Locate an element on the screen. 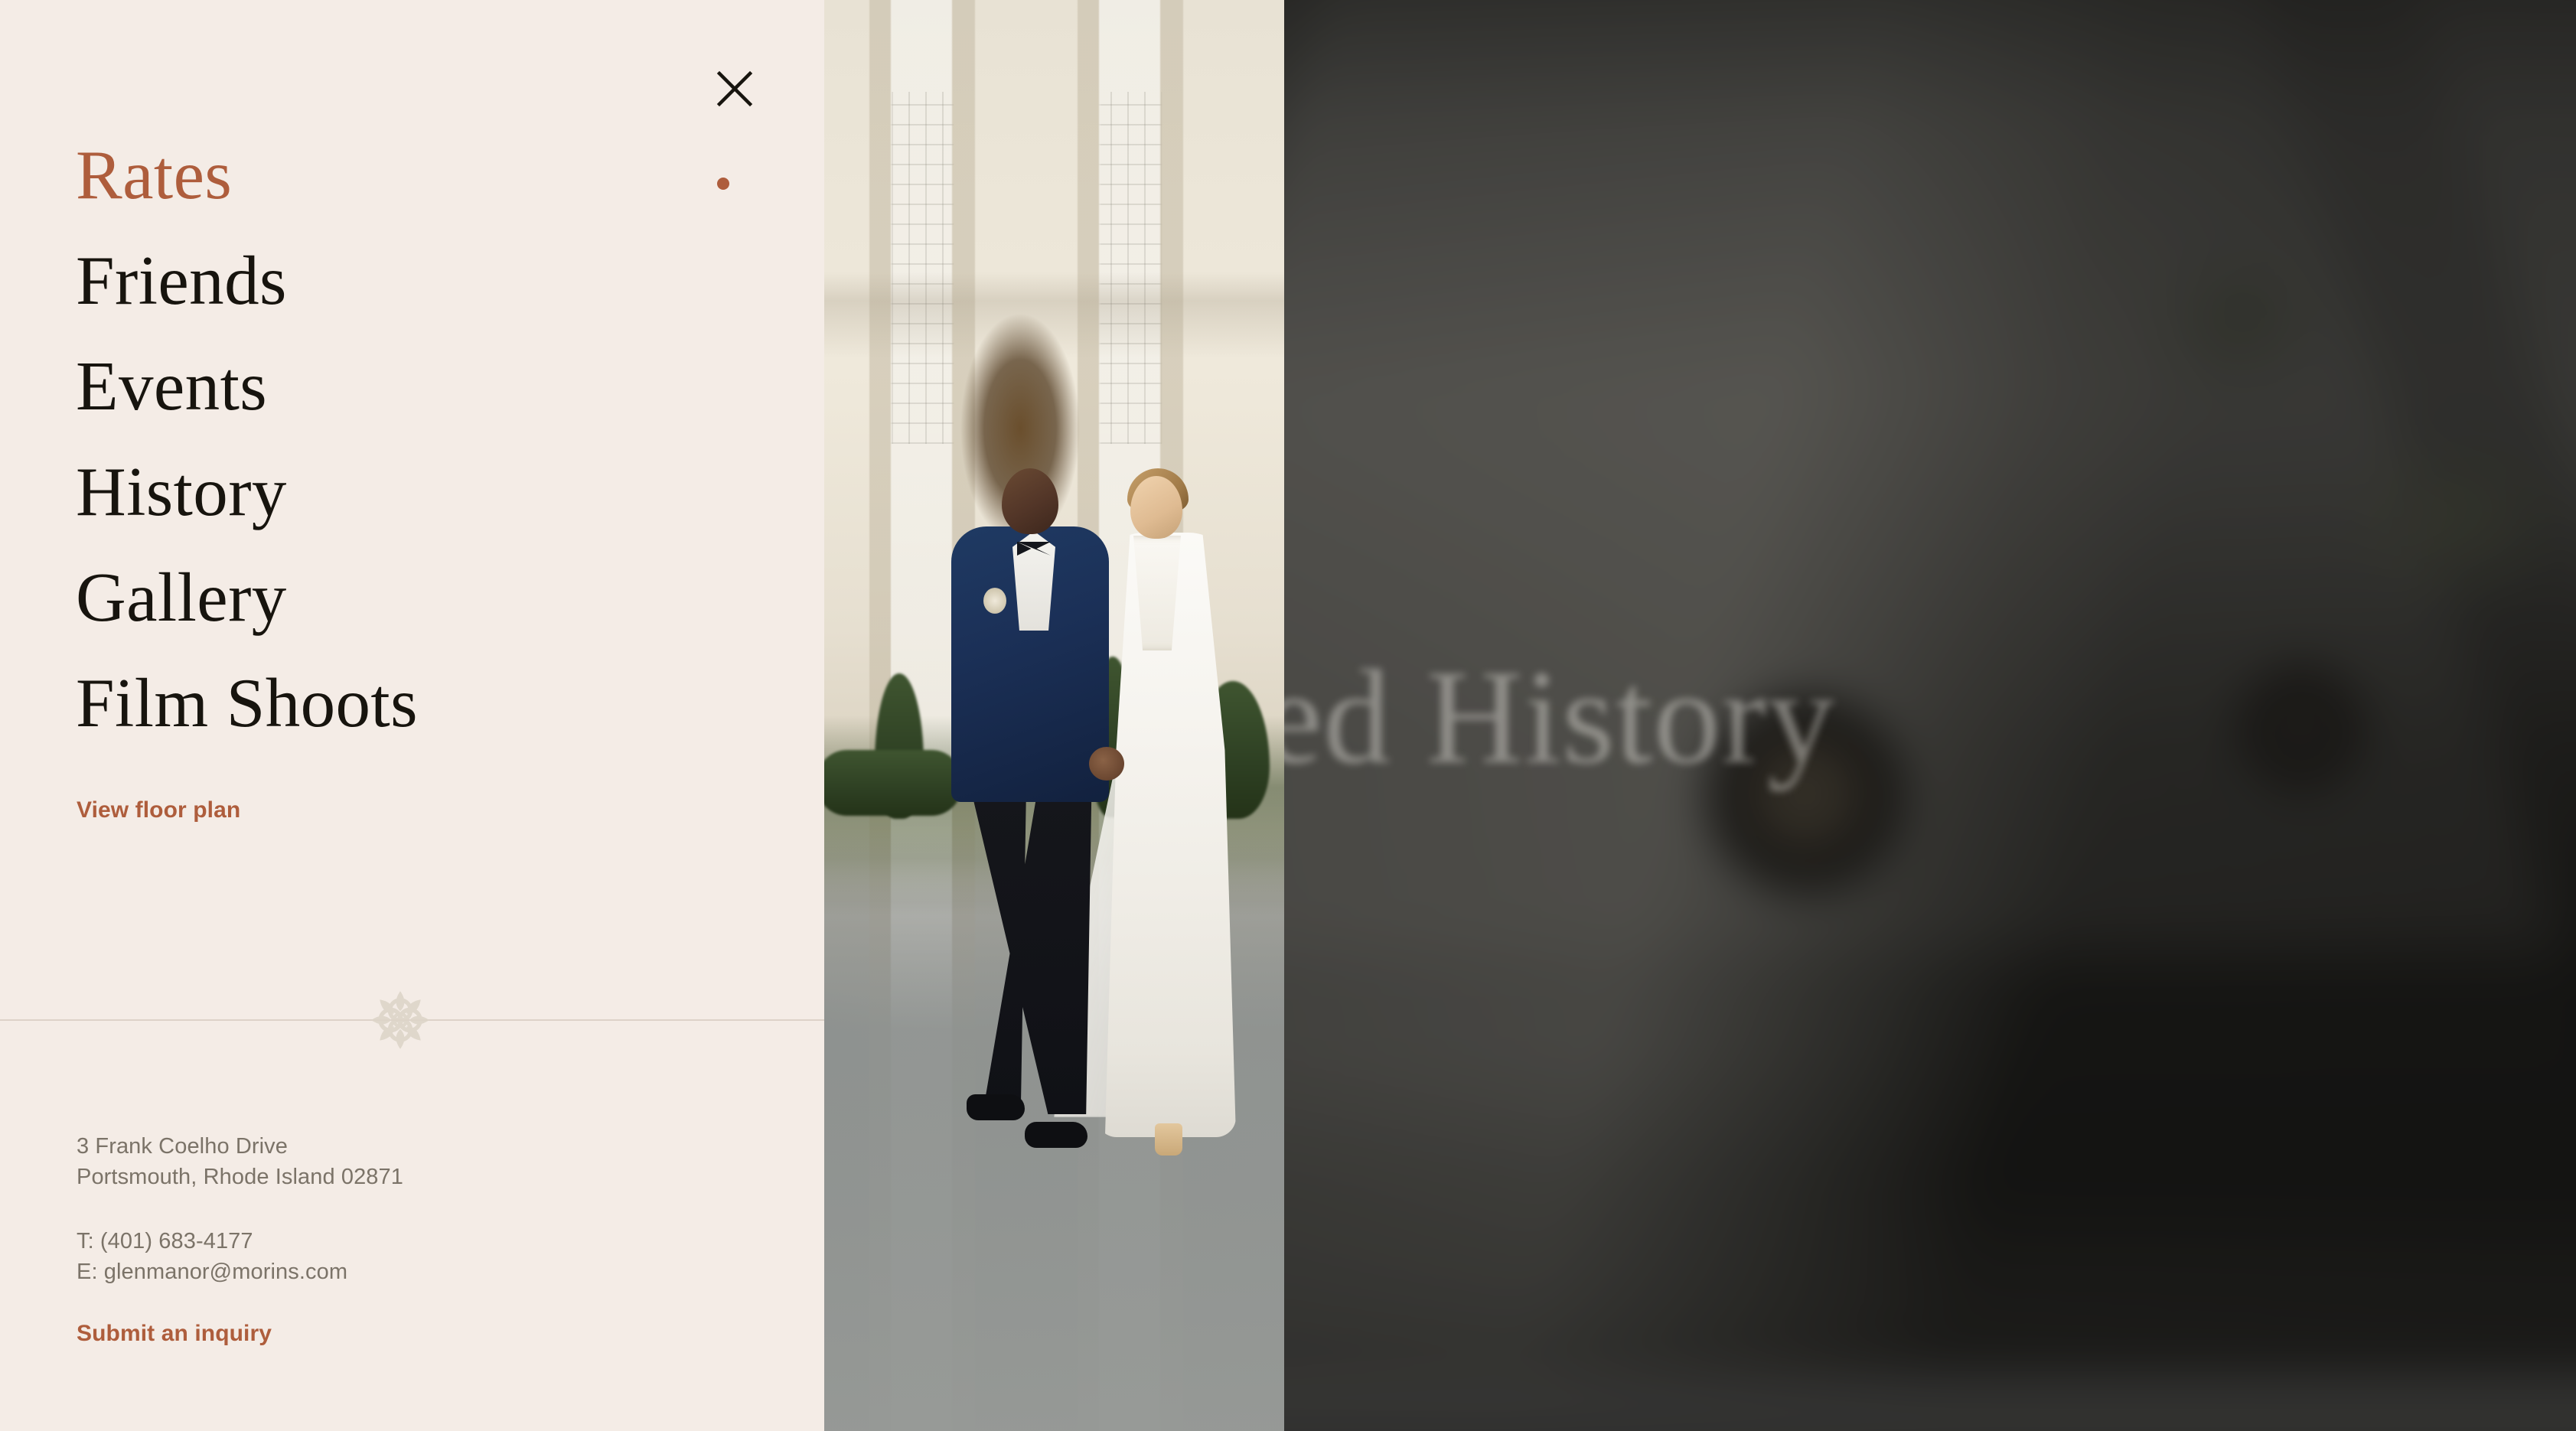 Image resolution: width=2576 pixels, height=1431 pixels. address-line-1: 3 Frank Coelho Drive is located at coordinates (182, 1146).